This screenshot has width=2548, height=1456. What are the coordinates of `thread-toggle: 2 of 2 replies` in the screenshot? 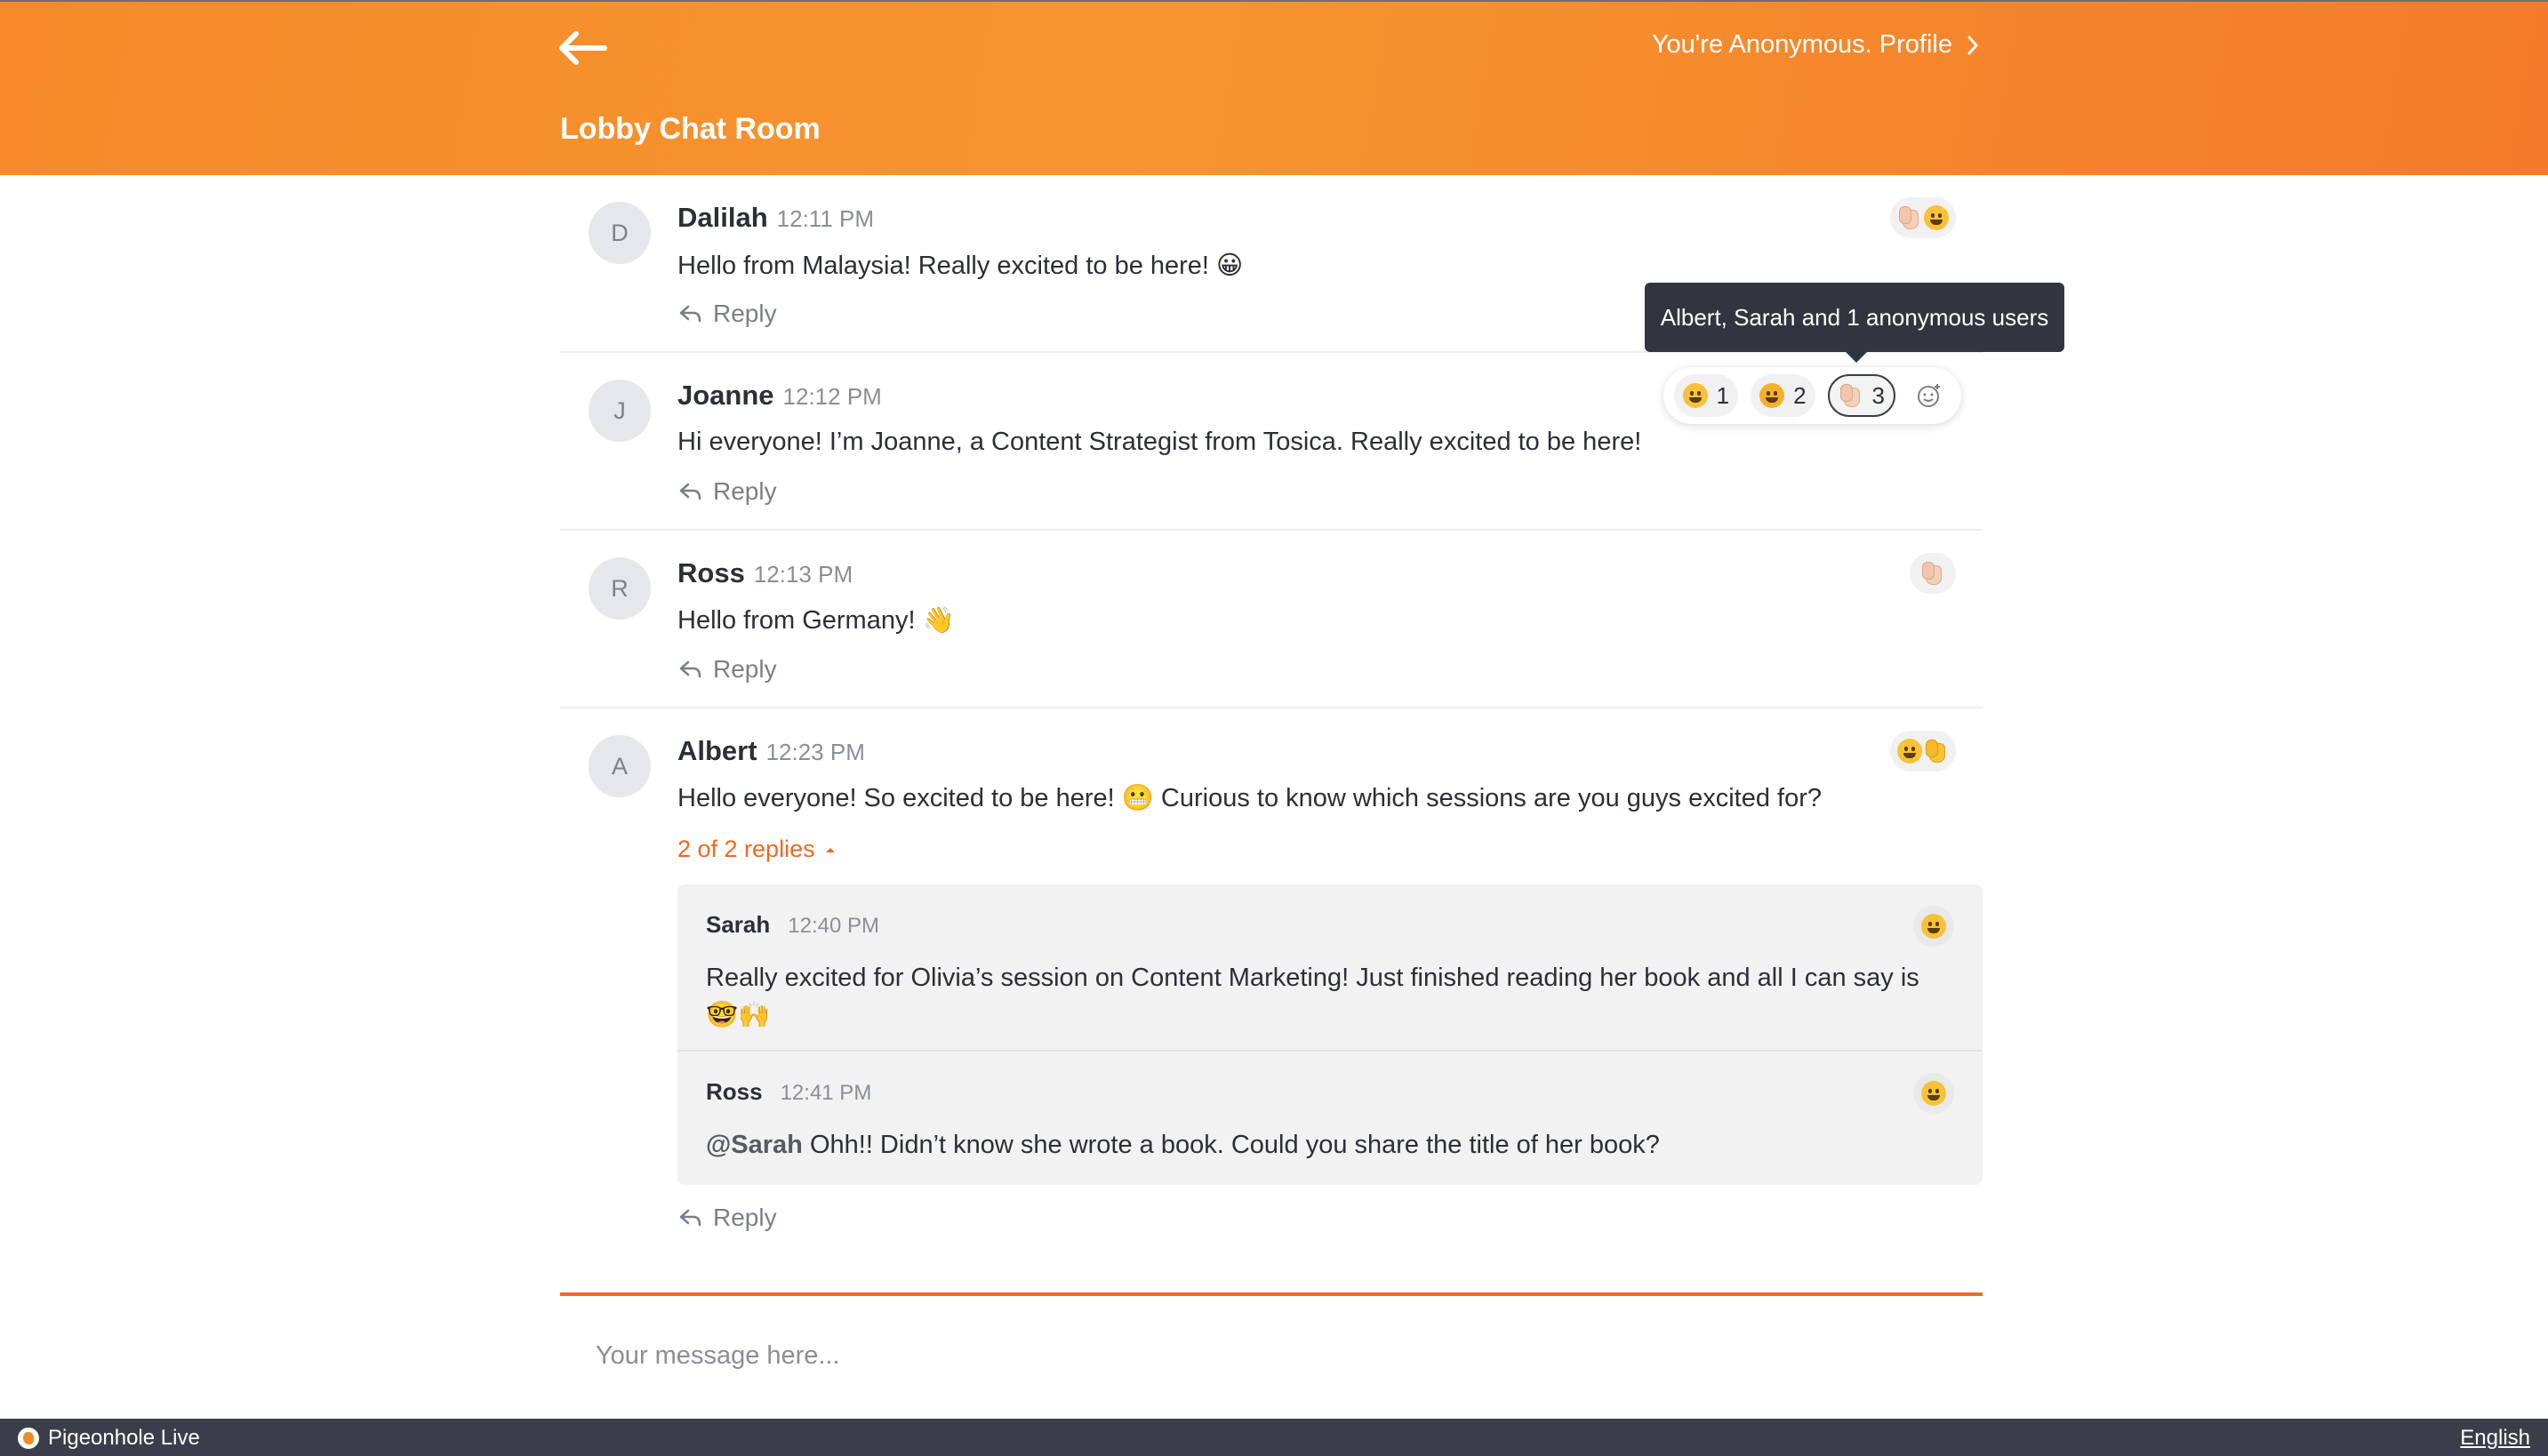 It's located at (757, 849).